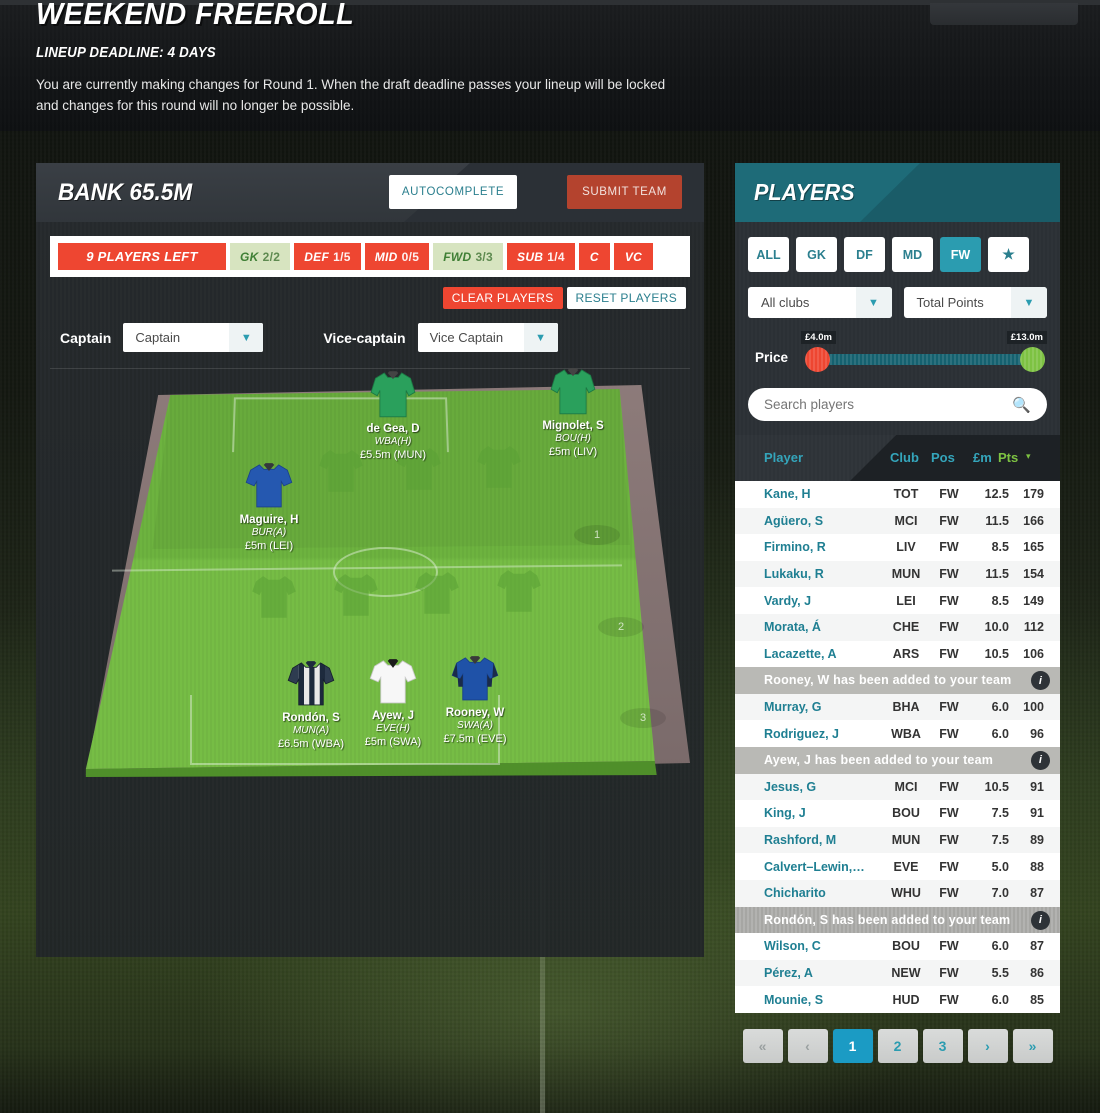  What do you see at coordinates (487, 337) in the screenshot?
I see `vice-captain-select: Vice Captain ▼` at bounding box center [487, 337].